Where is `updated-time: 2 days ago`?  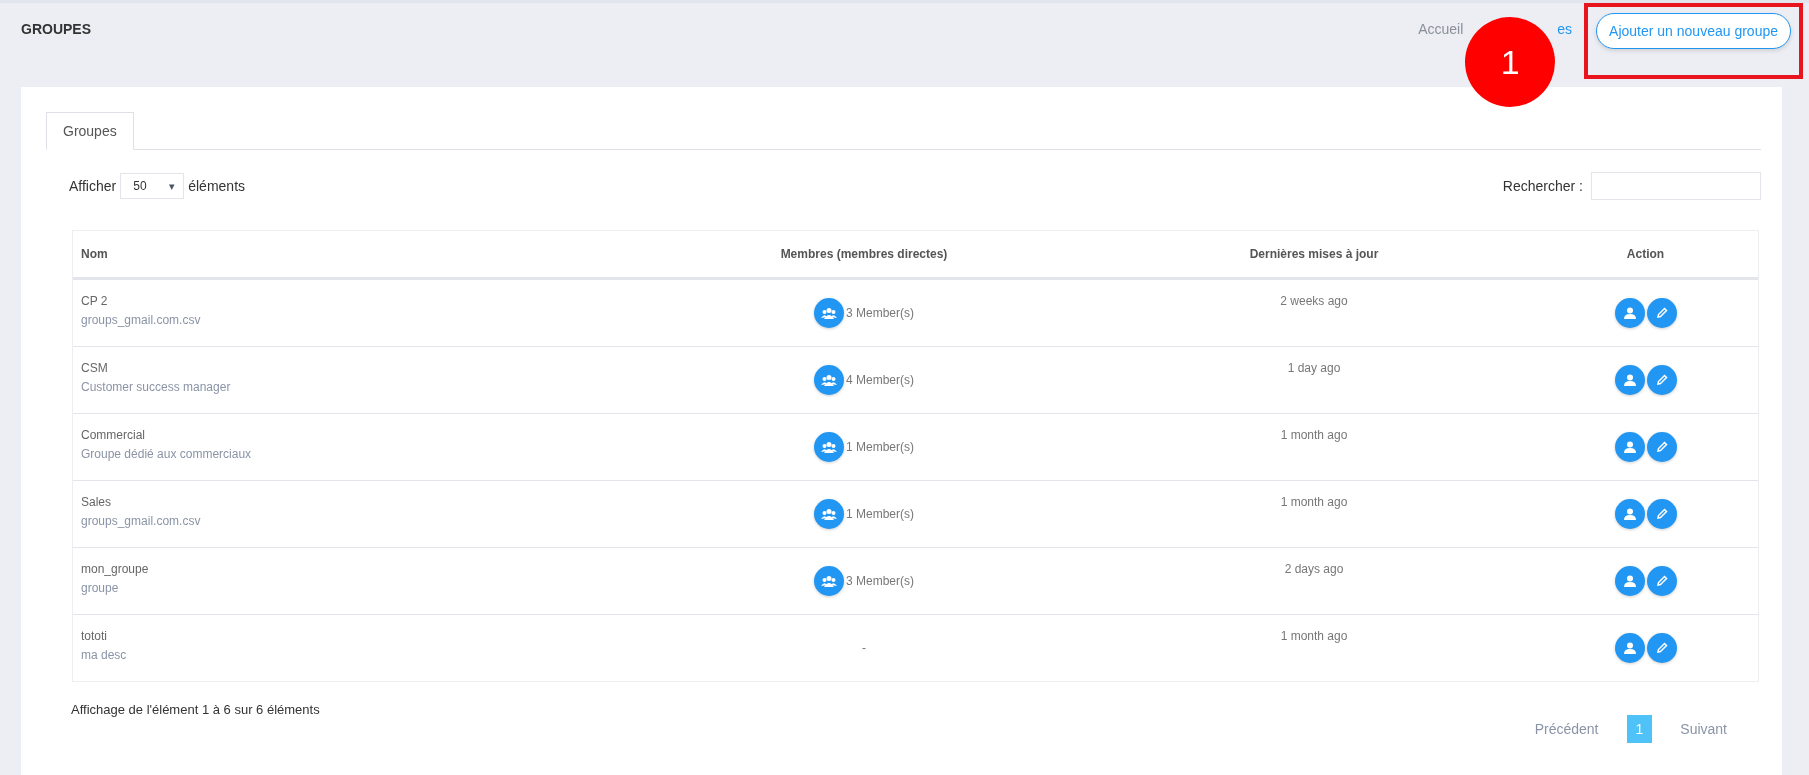
updated-time: 2 days ago is located at coordinates (1314, 569).